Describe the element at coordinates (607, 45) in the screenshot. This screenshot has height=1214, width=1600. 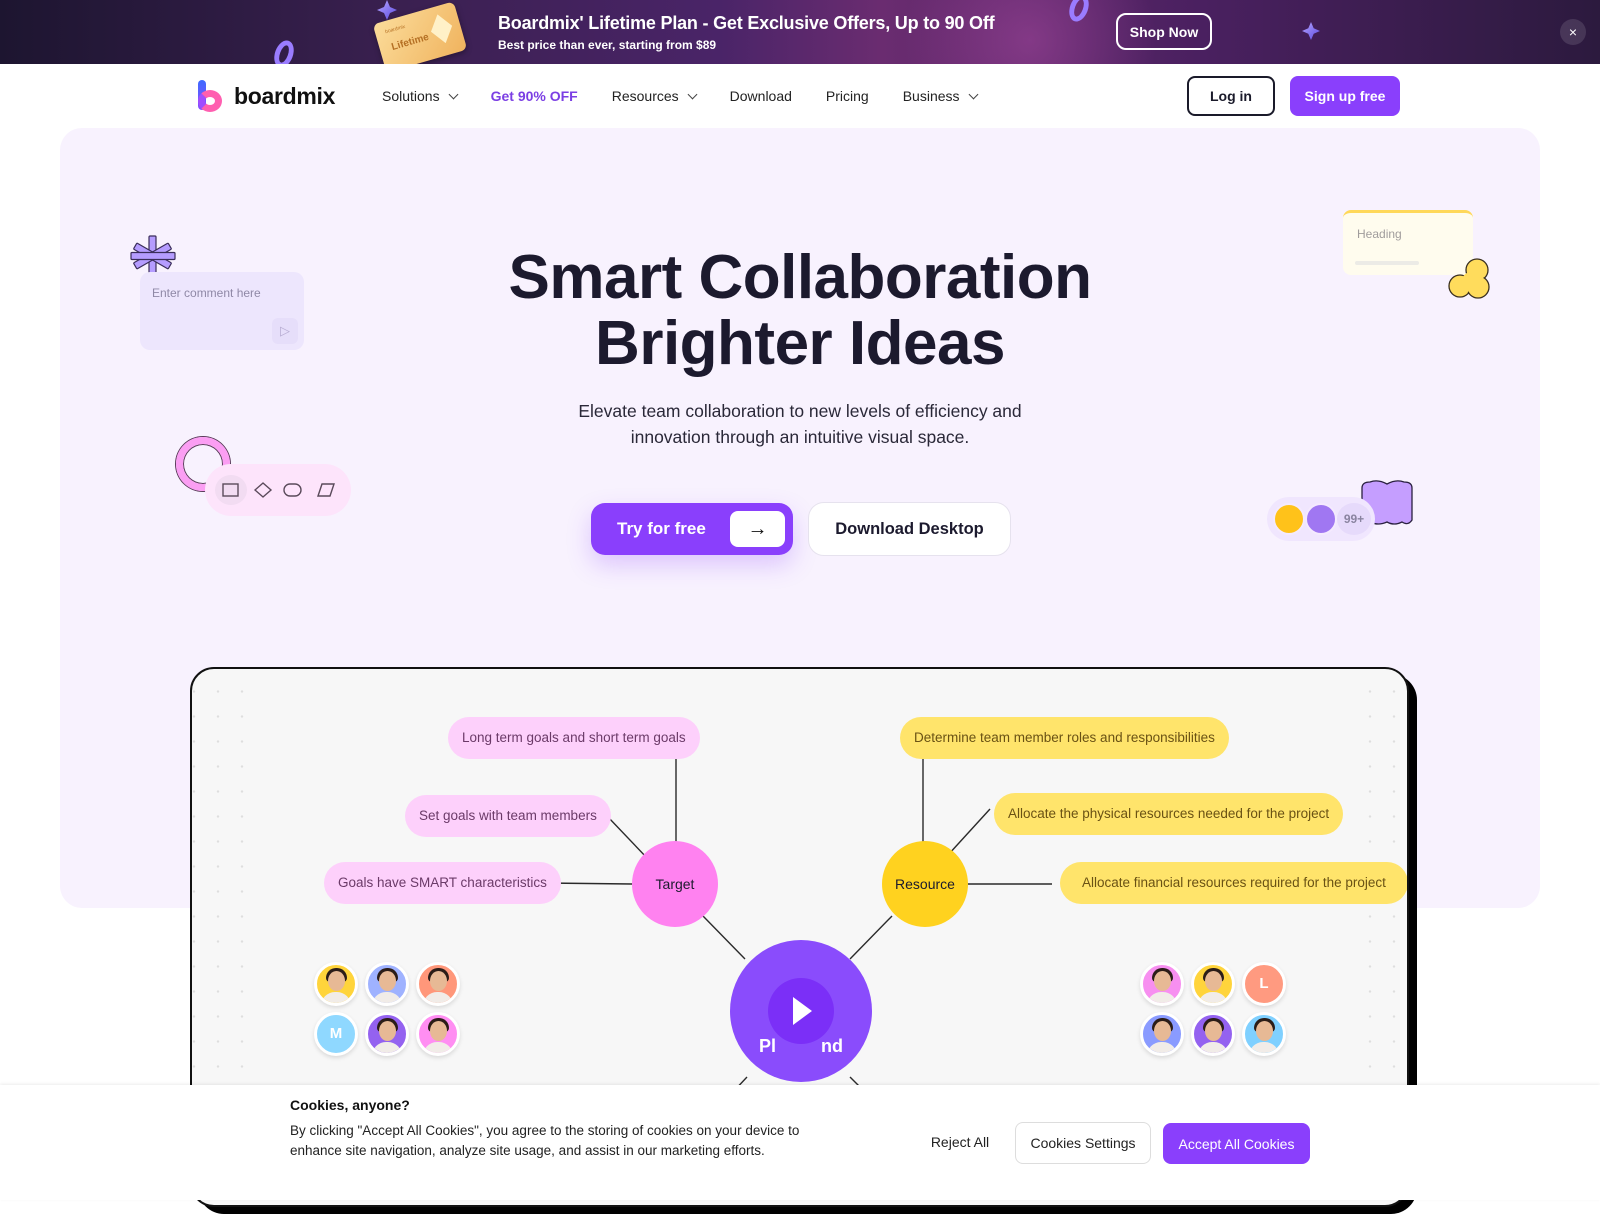
I see `promo-subtitle: Best price than ever, starting from $89` at that location.